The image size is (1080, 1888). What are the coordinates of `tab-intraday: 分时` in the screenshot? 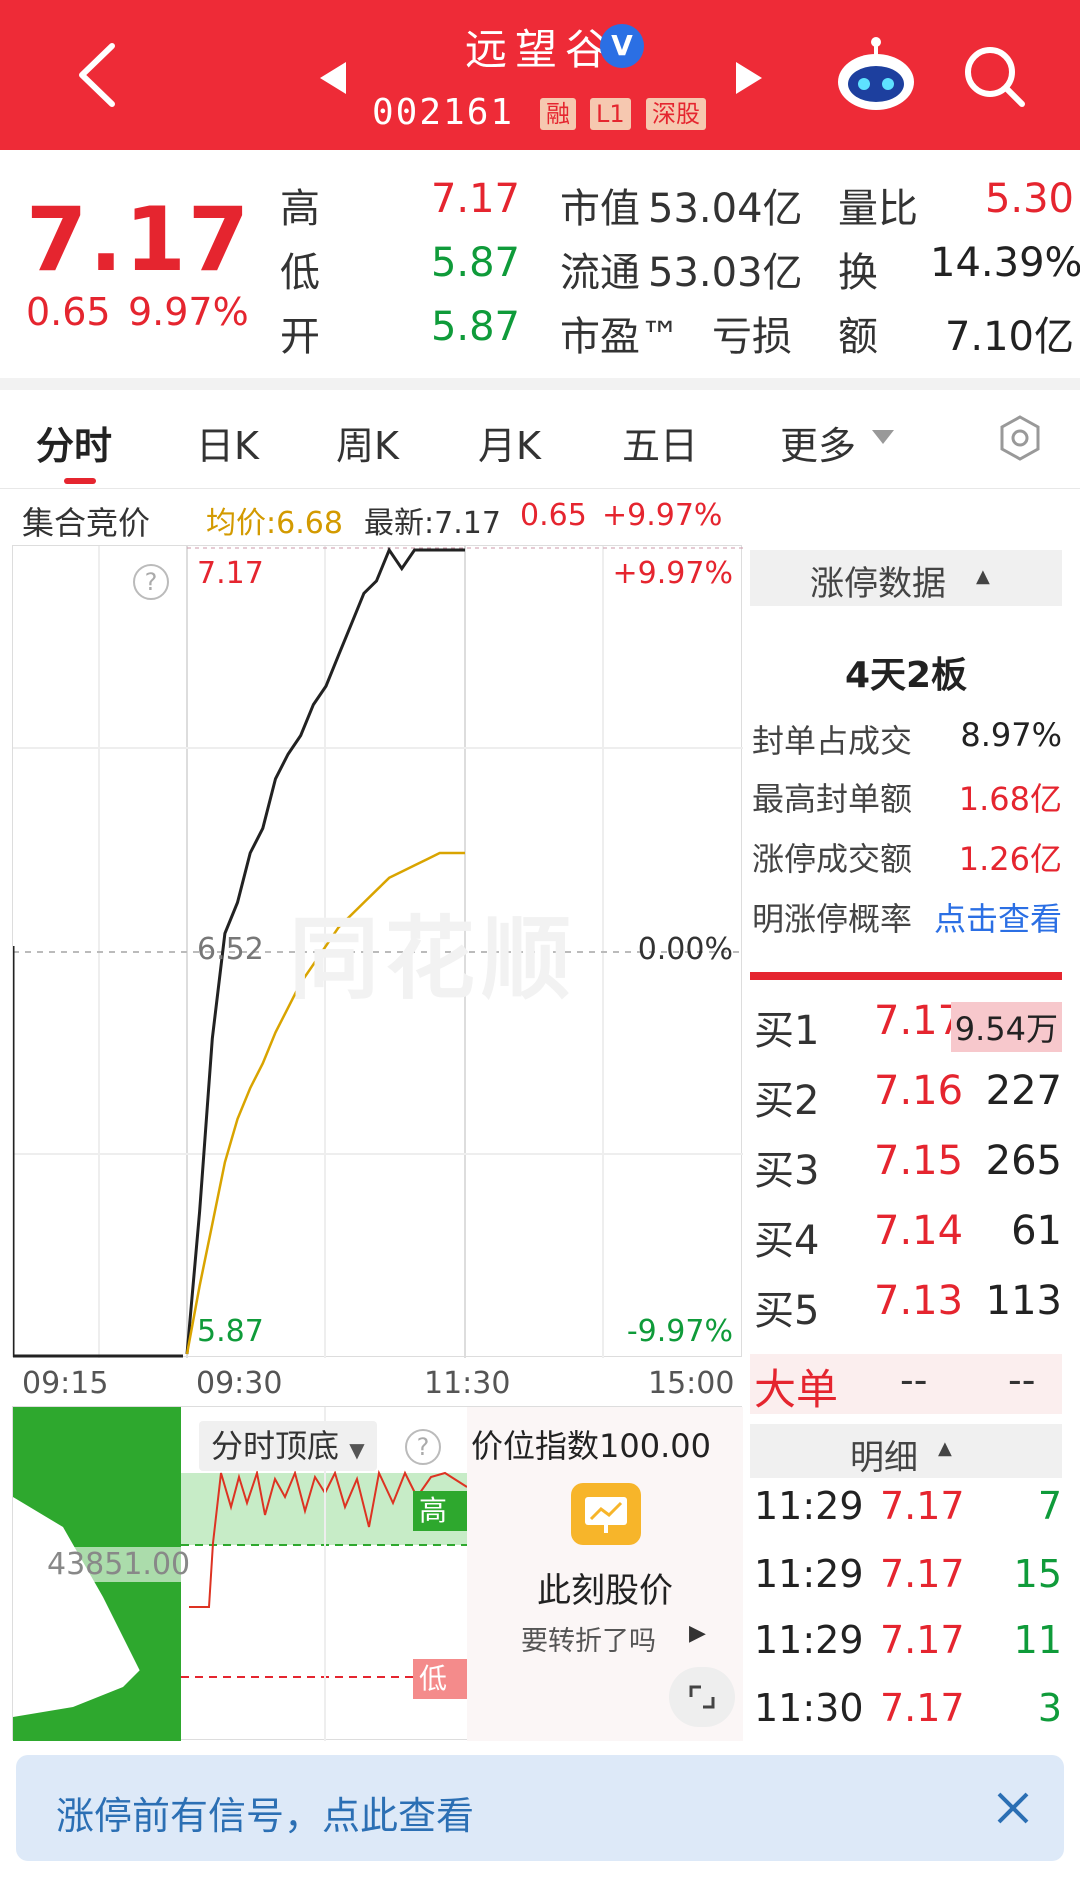 It's located at (74, 442).